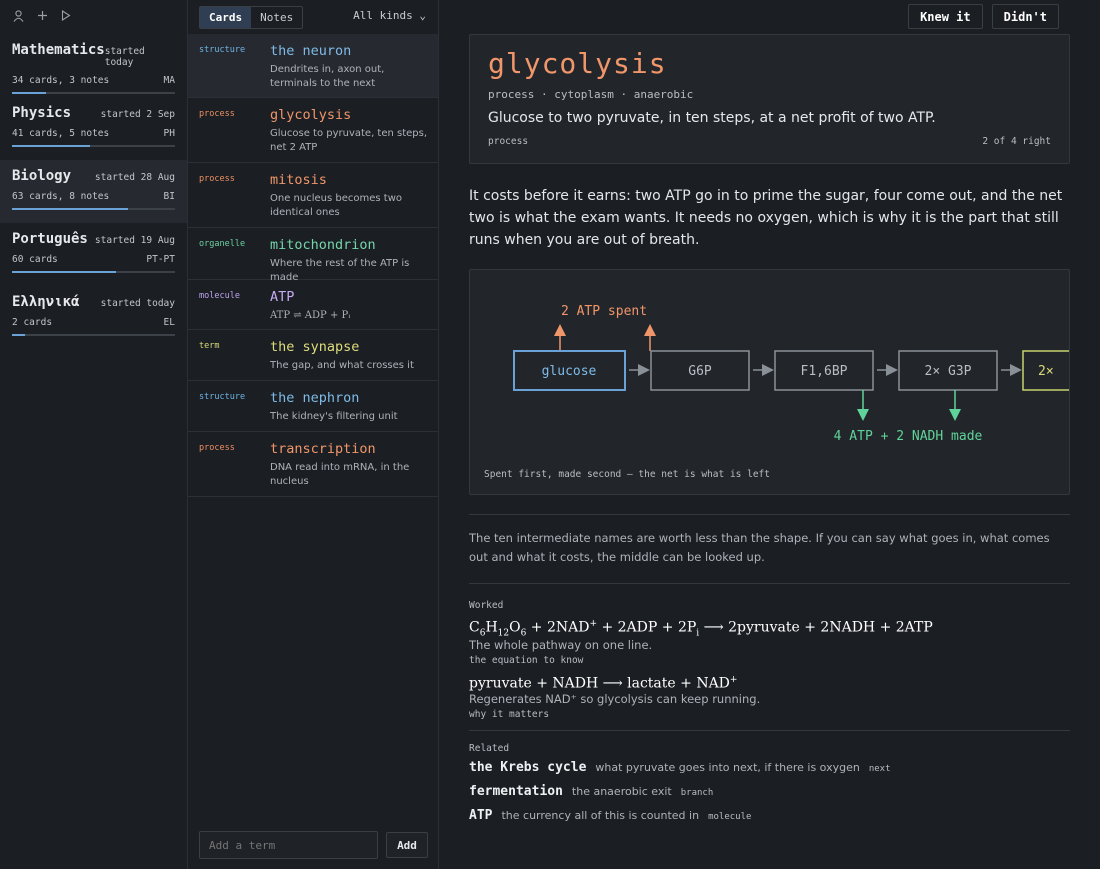 Image resolution: width=1100 pixels, height=869 pixels. I want to click on add-term-row: Add, so click(313, 845).